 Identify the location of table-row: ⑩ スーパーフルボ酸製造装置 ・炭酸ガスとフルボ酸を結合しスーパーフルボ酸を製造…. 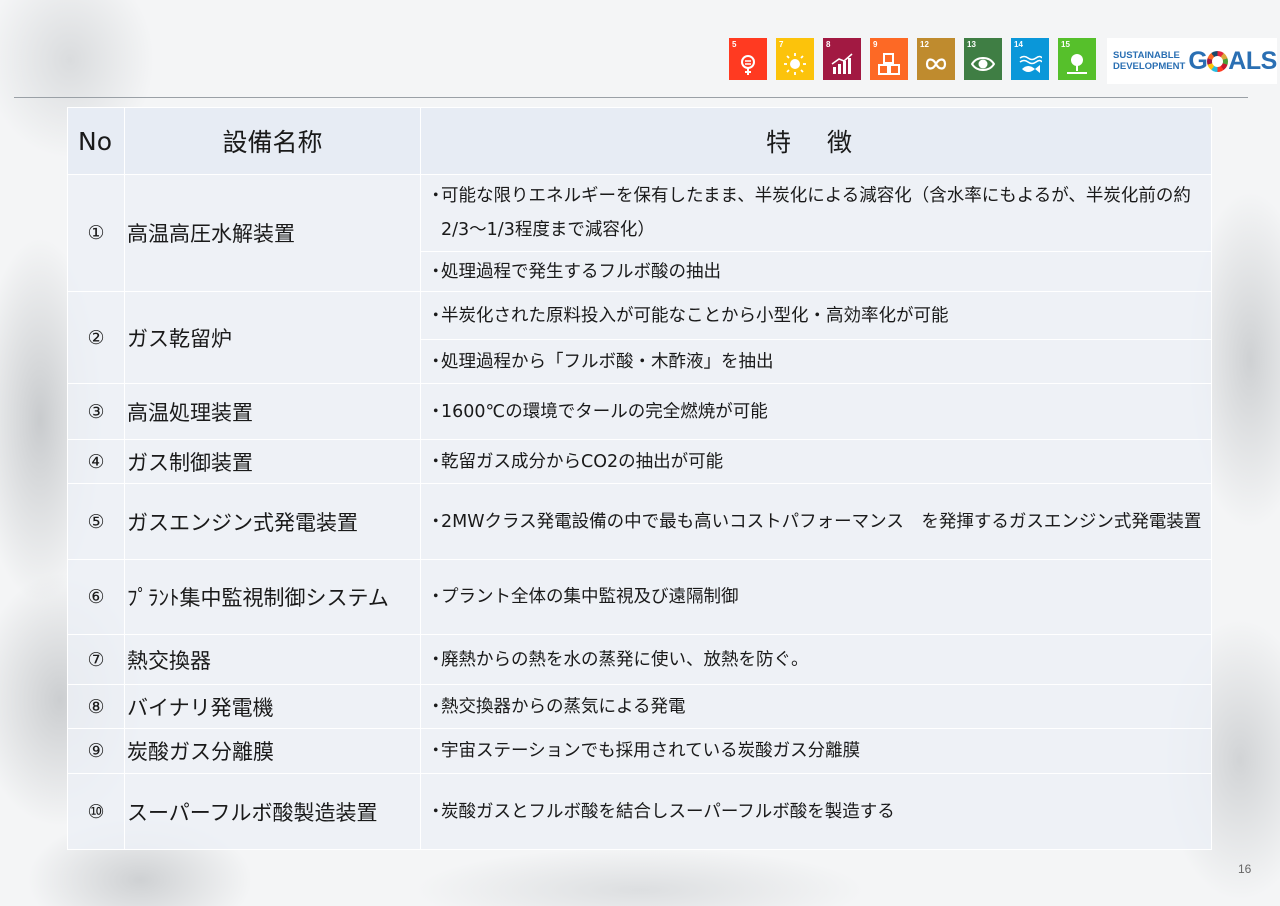
(639, 811).